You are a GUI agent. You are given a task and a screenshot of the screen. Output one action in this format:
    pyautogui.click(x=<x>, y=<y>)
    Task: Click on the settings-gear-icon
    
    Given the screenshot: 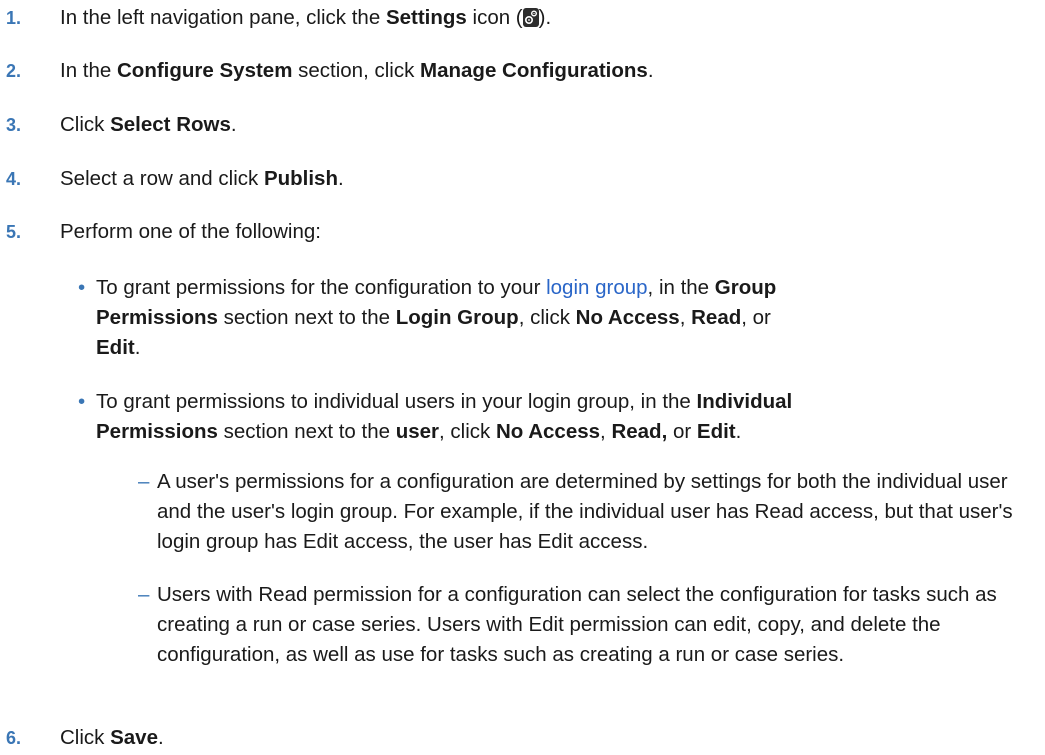 What is the action you would take?
    pyautogui.click(x=530, y=17)
    